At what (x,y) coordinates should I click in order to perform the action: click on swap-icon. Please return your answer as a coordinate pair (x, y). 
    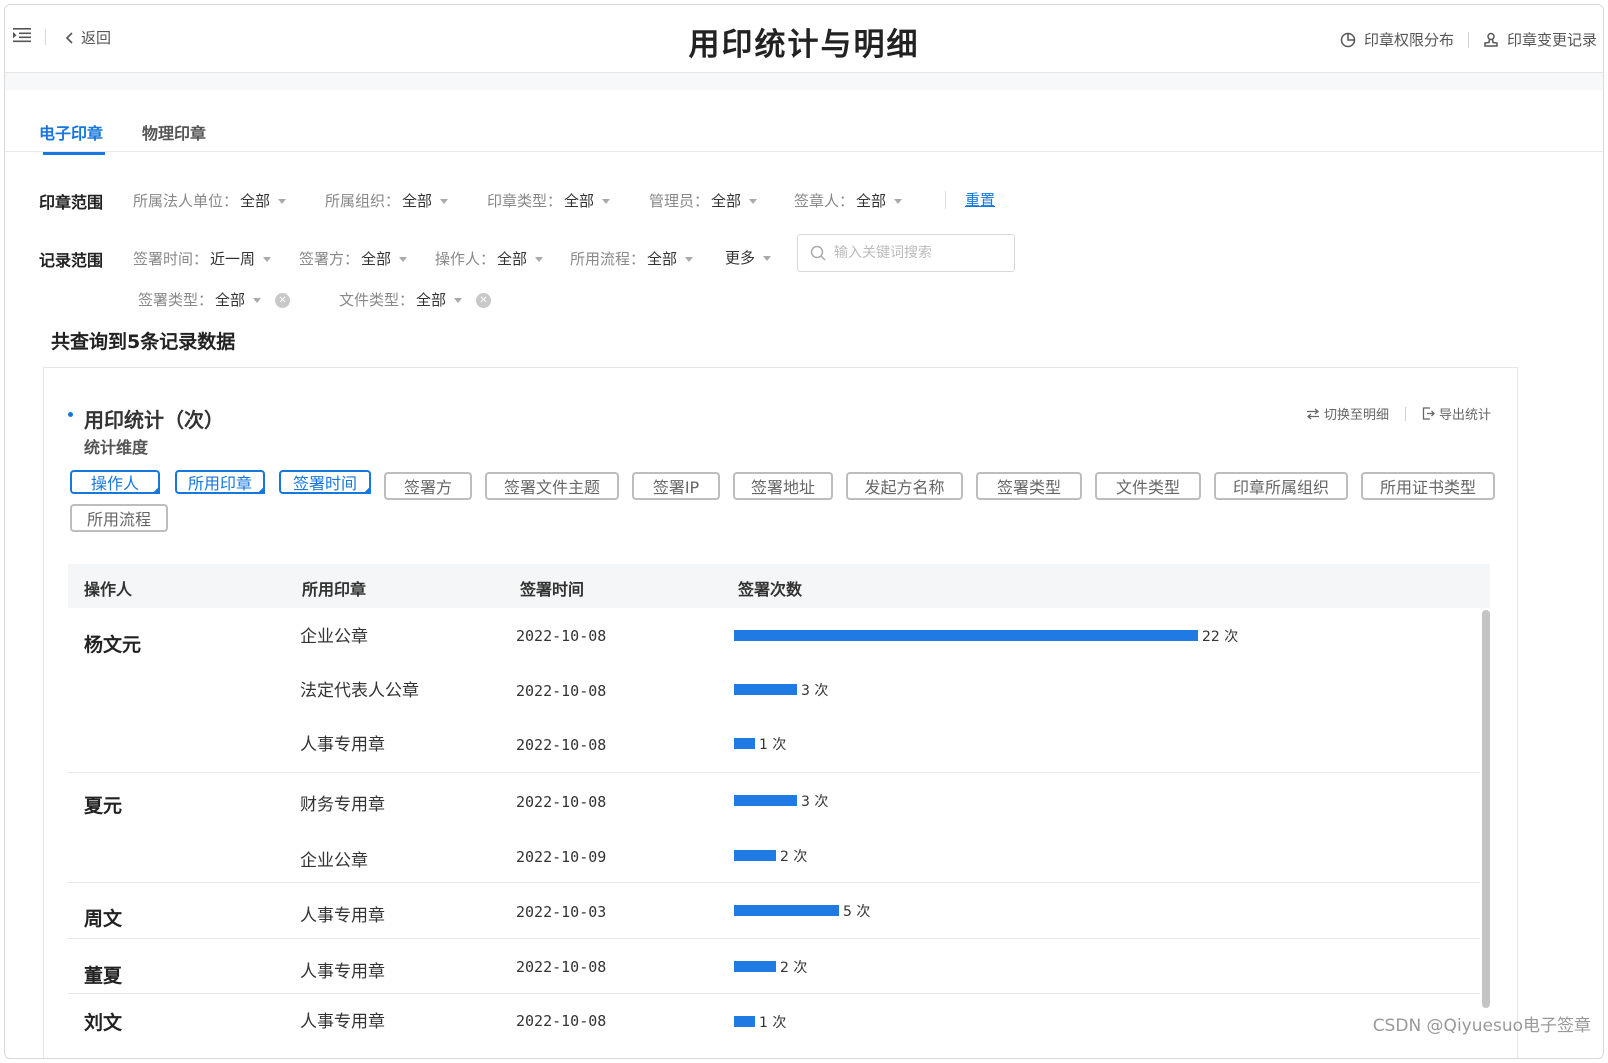
    Looking at the image, I should click on (1312, 413).